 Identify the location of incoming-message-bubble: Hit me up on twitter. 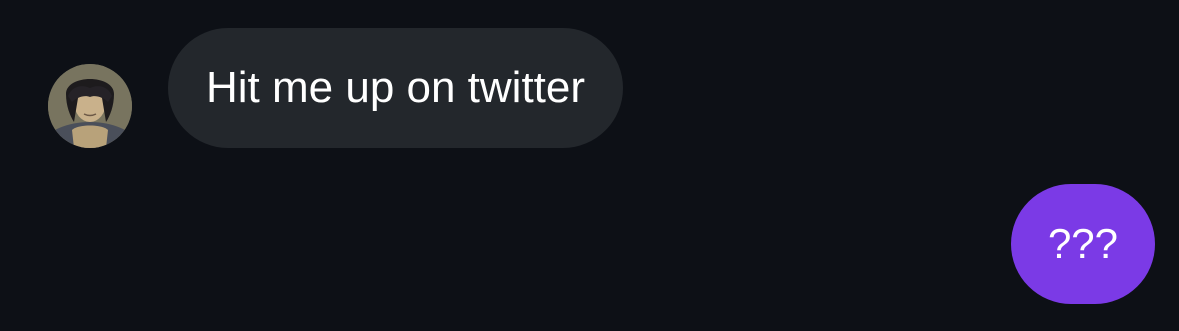
(396, 88).